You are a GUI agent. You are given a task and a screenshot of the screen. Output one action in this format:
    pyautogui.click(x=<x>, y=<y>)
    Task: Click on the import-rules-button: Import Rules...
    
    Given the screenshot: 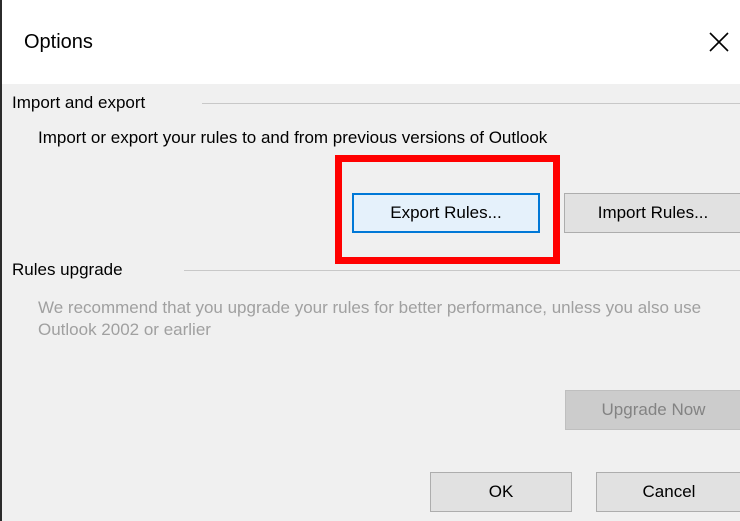 What is the action you would take?
    pyautogui.click(x=652, y=213)
    